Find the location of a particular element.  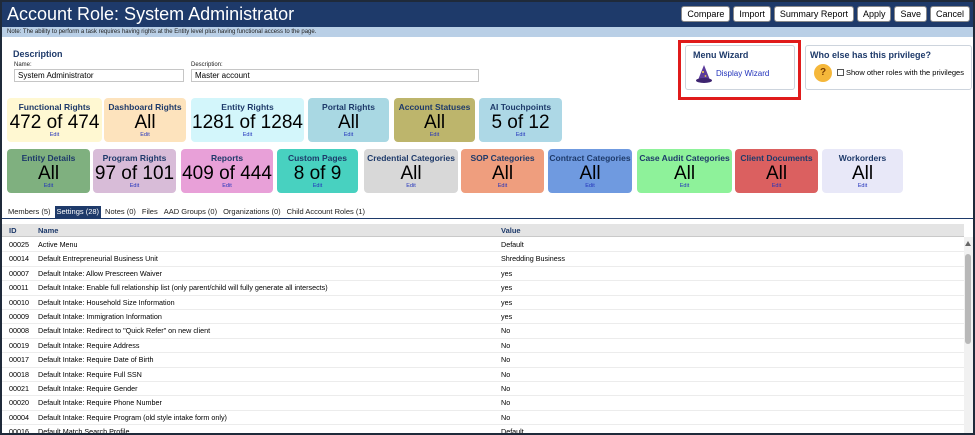

import-button: Import is located at coordinates (752, 14).